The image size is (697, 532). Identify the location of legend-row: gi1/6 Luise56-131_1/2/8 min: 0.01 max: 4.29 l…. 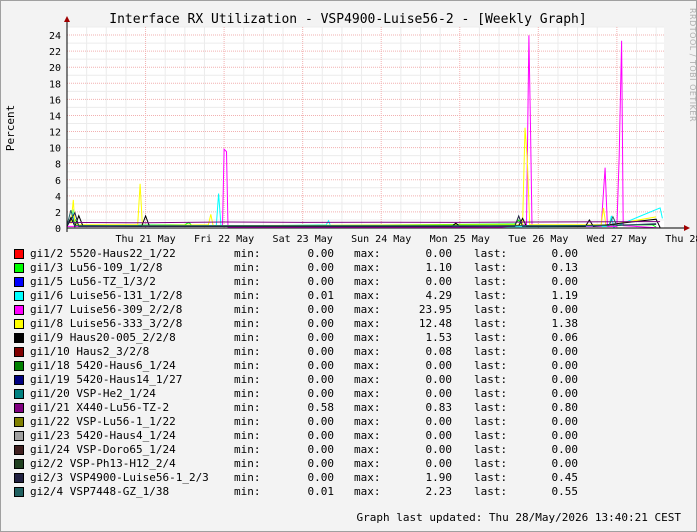
(314, 296).